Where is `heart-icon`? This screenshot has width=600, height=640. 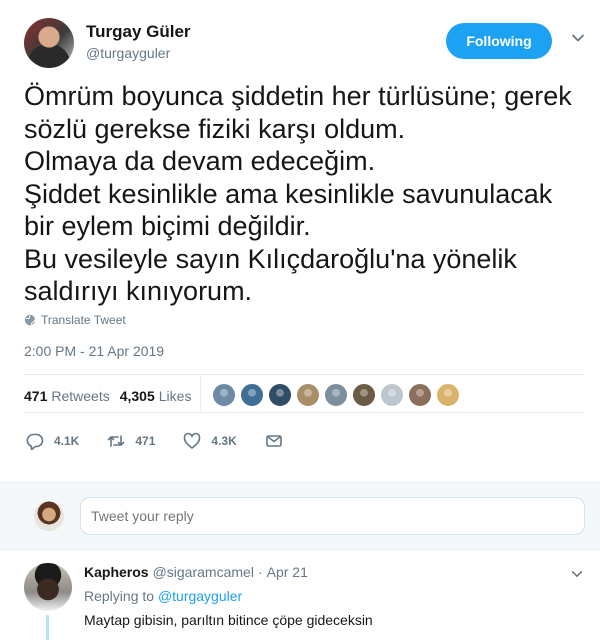
heart-icon is located at coordinates (192, 440).